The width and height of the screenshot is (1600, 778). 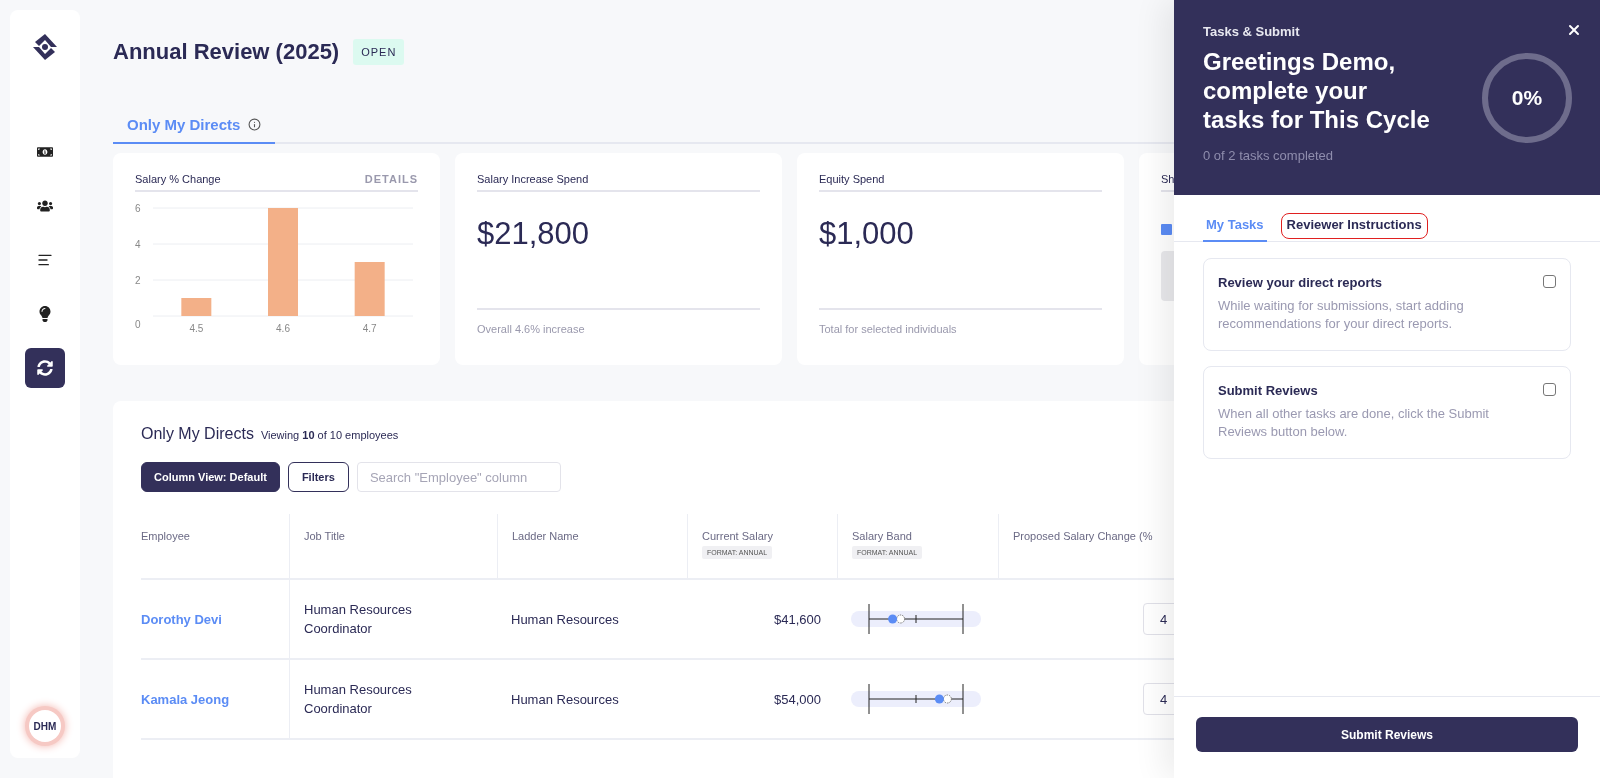 What do you see at coordinates (138, 244) in the screenshot?
I see `y-tick-label: 4` at bounding box center [138, 244].